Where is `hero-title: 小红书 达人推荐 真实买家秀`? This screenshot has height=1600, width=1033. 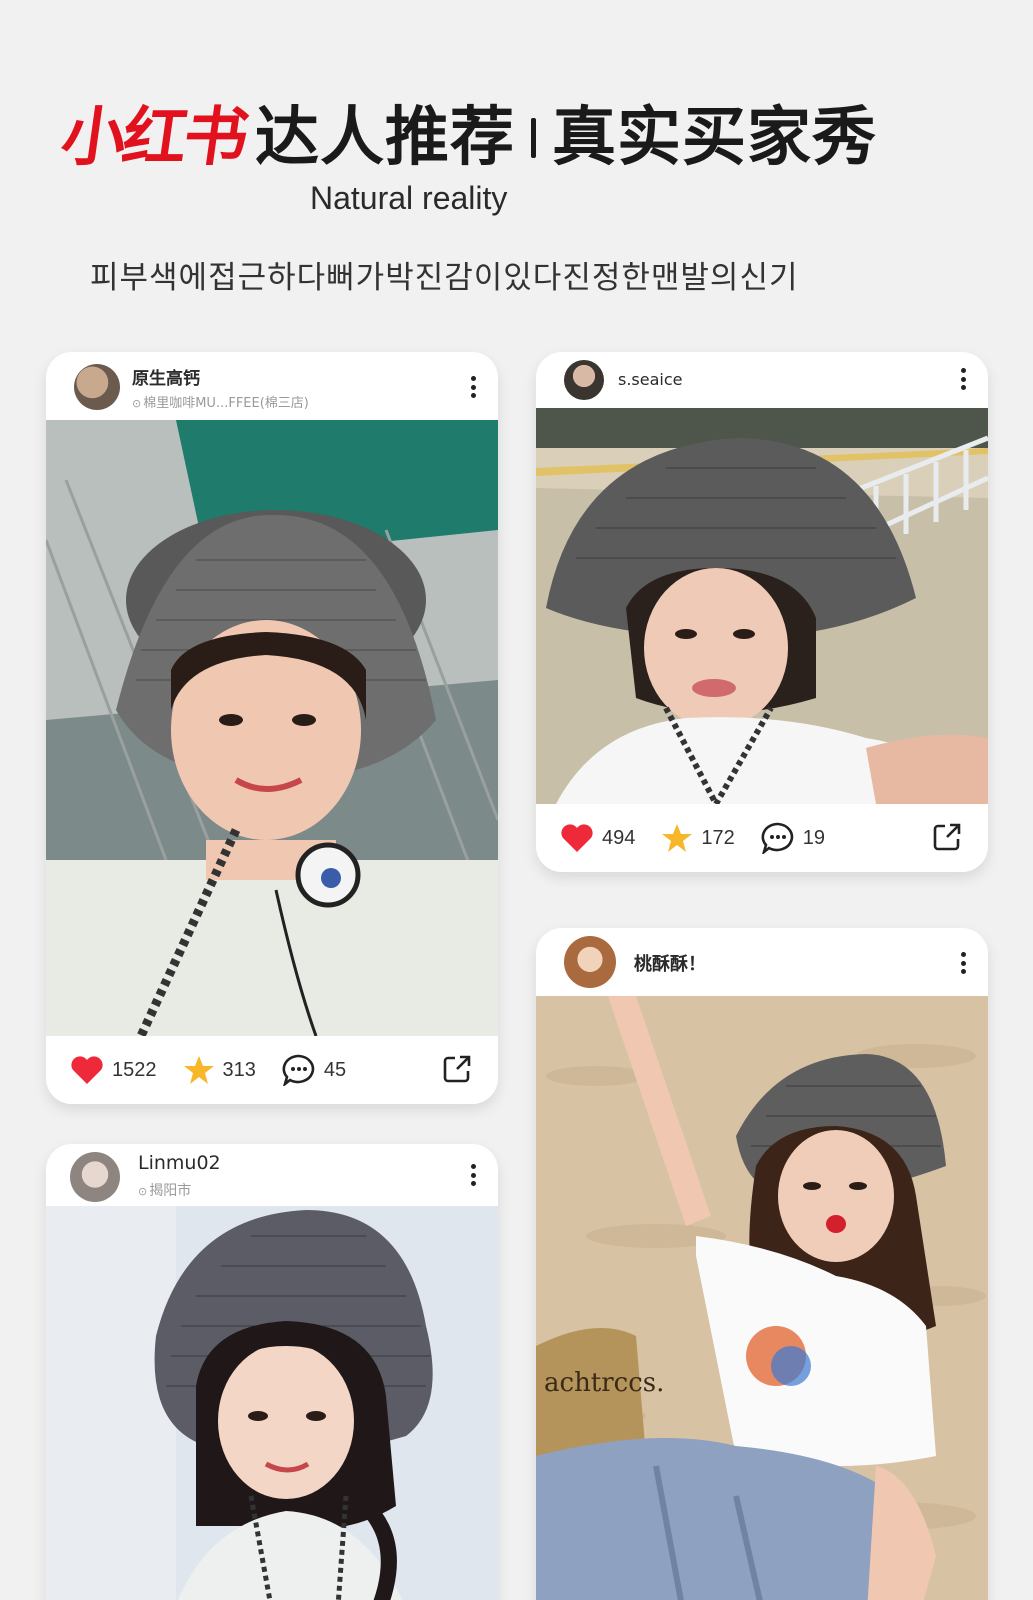 hero-title: 小红书 达人推荐 真实买家秀 is located at coordinates (467, 138).